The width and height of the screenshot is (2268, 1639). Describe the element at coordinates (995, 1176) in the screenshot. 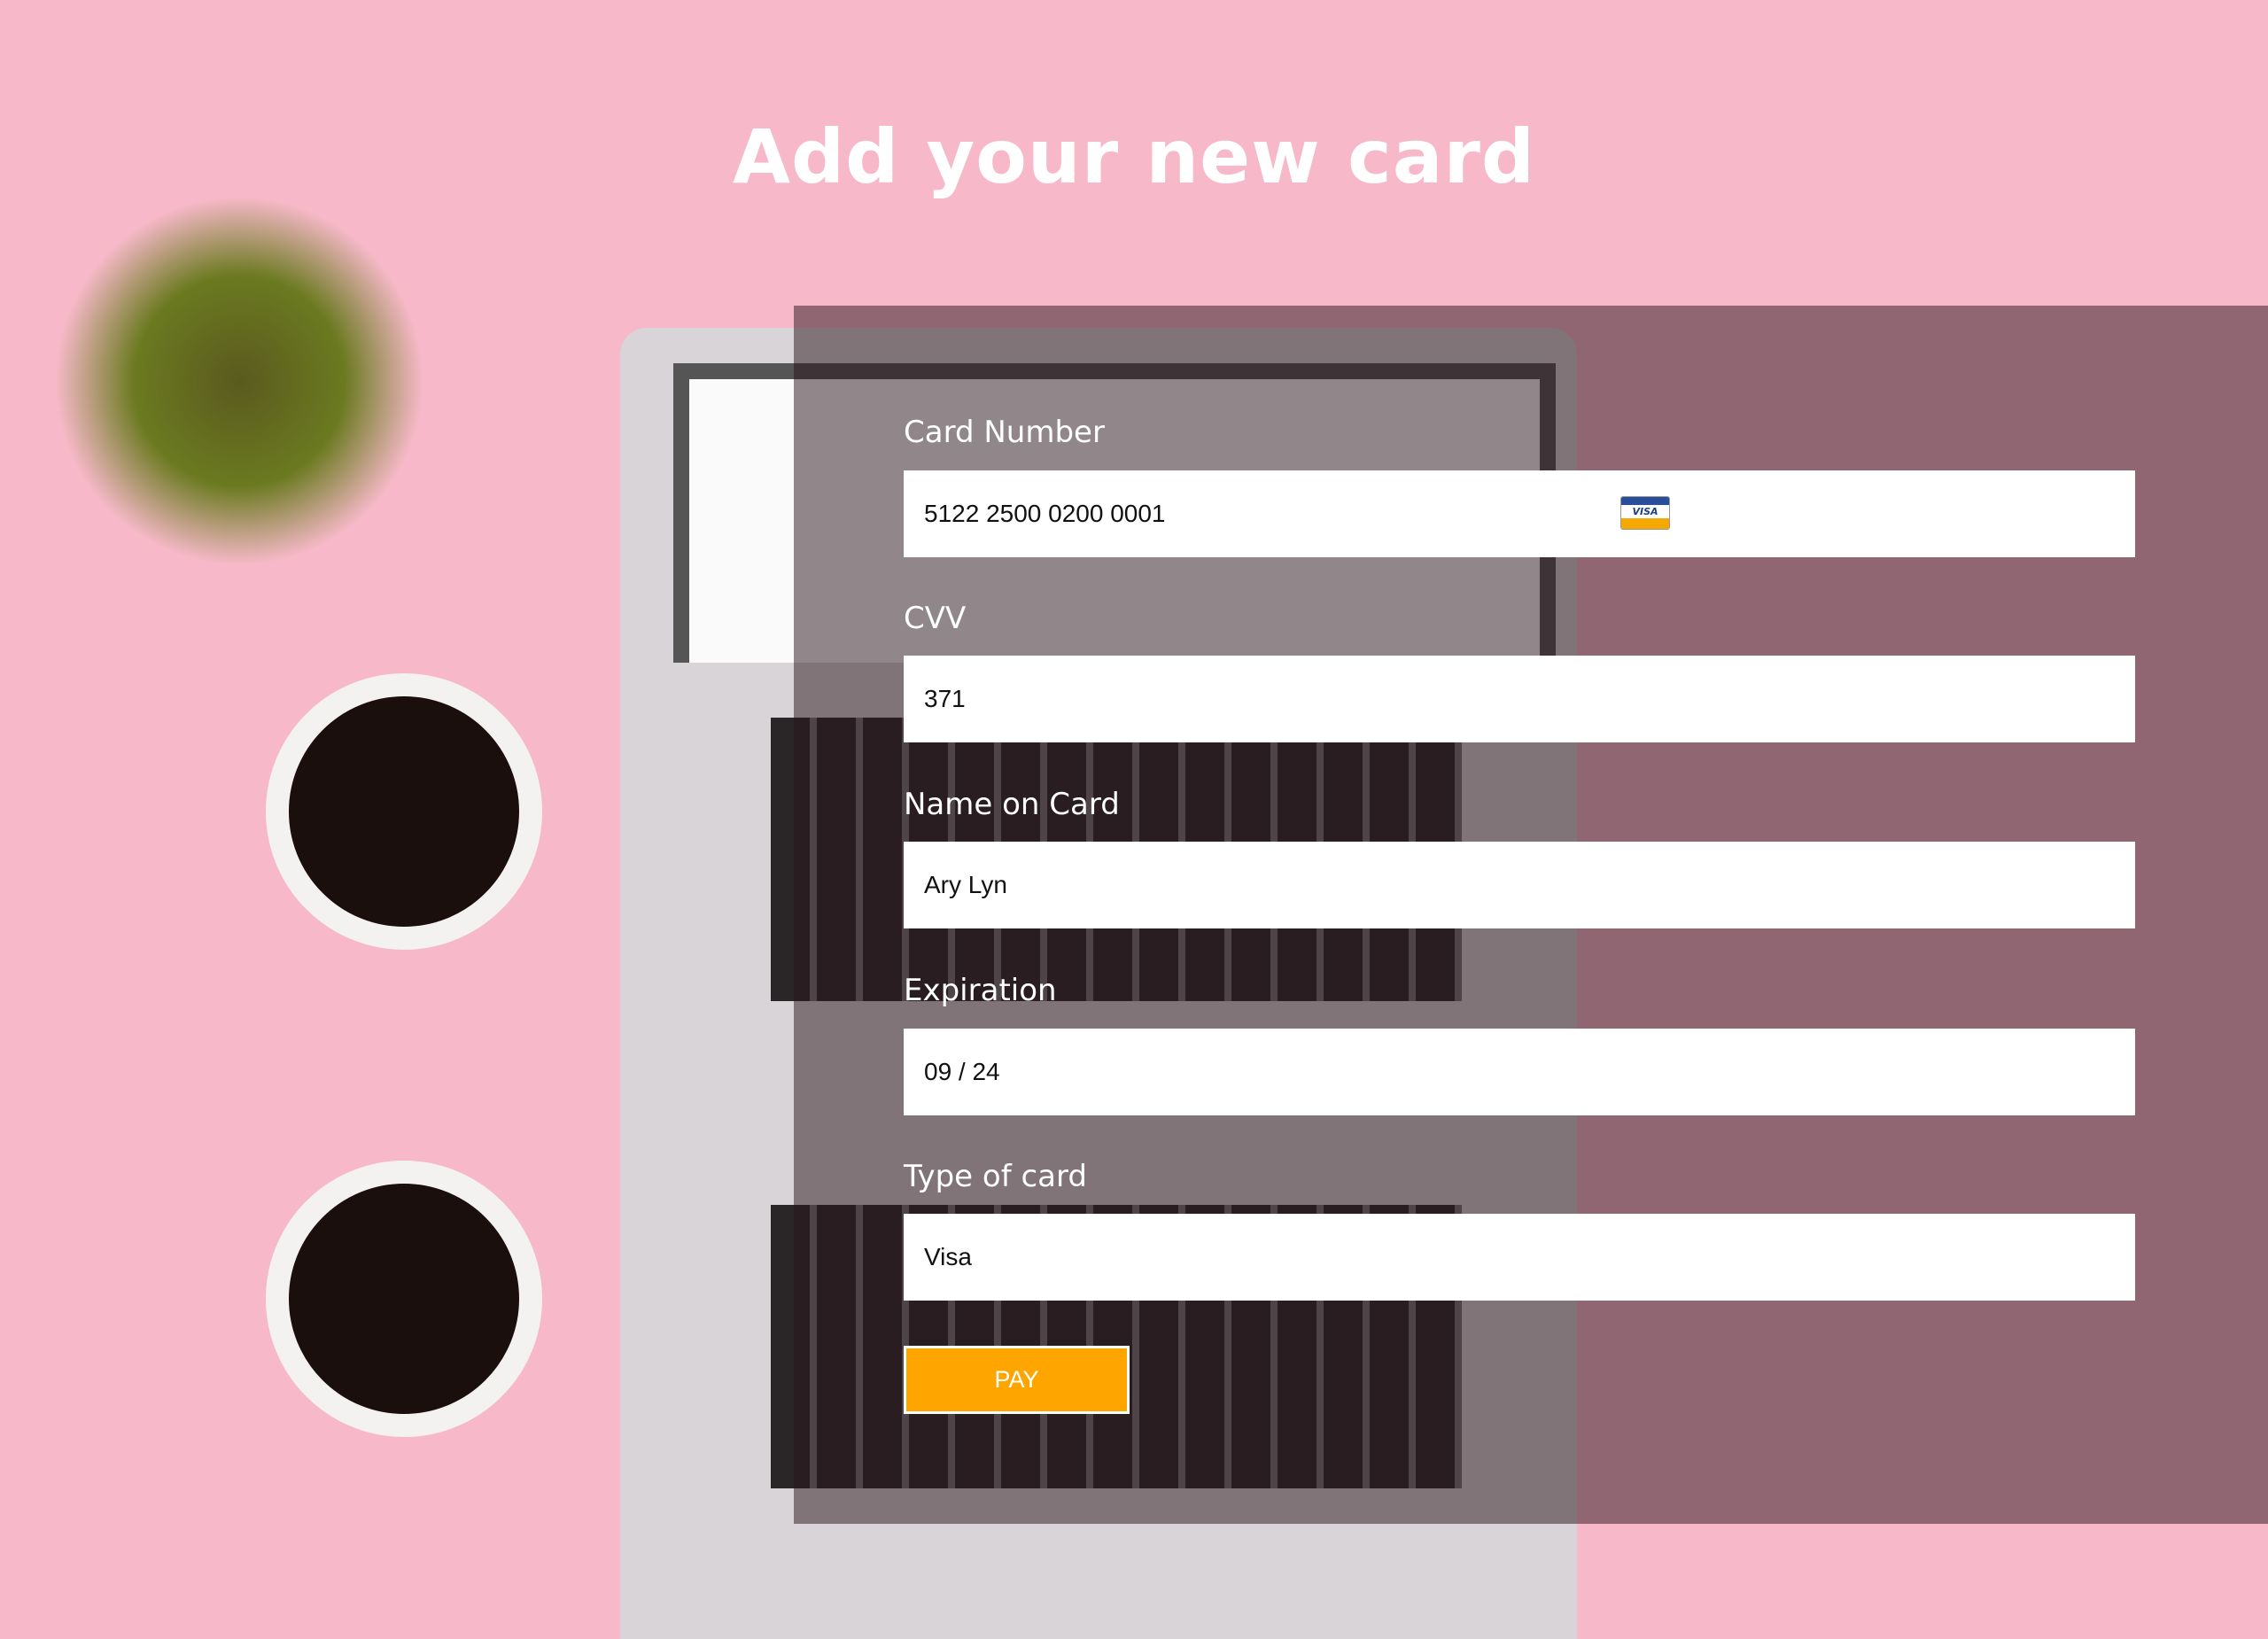

I see `card-type-label: Type of card` at that location.